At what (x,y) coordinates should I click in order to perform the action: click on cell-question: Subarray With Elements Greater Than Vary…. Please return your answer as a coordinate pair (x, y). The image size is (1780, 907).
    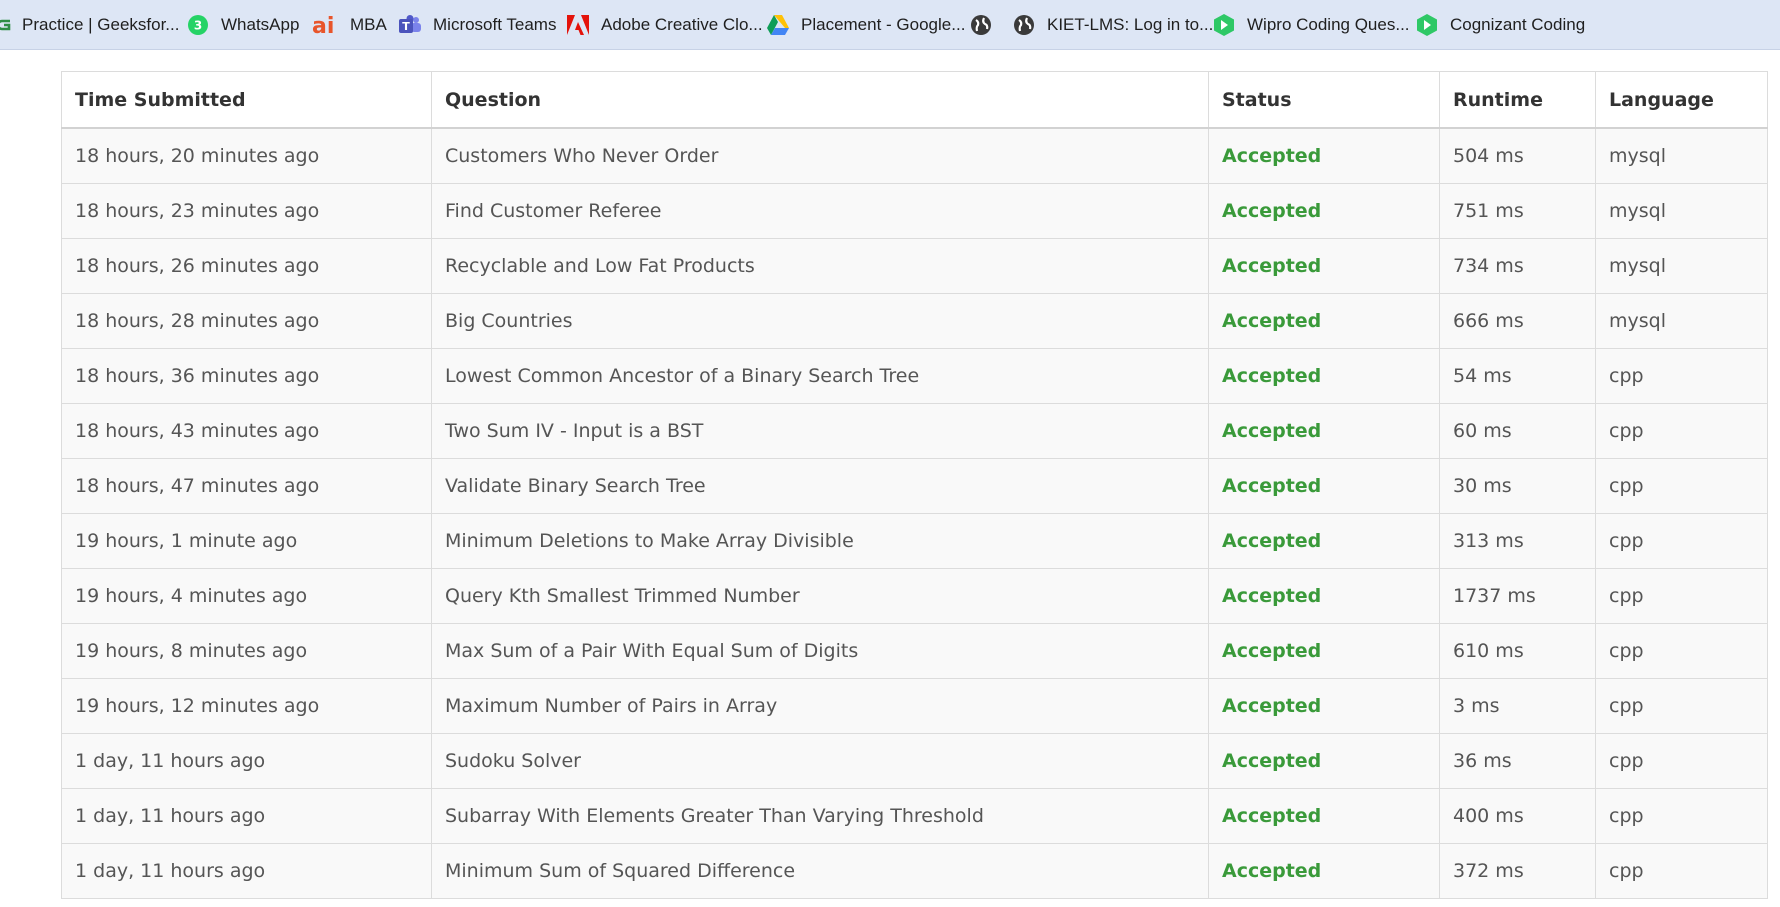
    Looking at the image, I should click on (820, 816).